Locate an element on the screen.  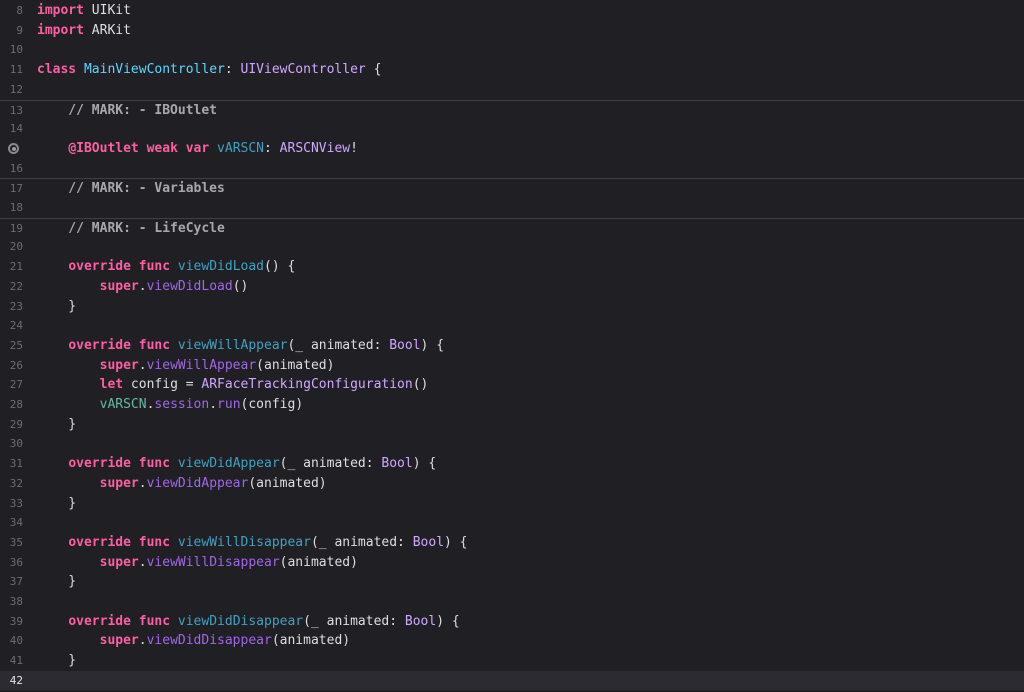
line-number: 24 is located at coordinates (11, 326).